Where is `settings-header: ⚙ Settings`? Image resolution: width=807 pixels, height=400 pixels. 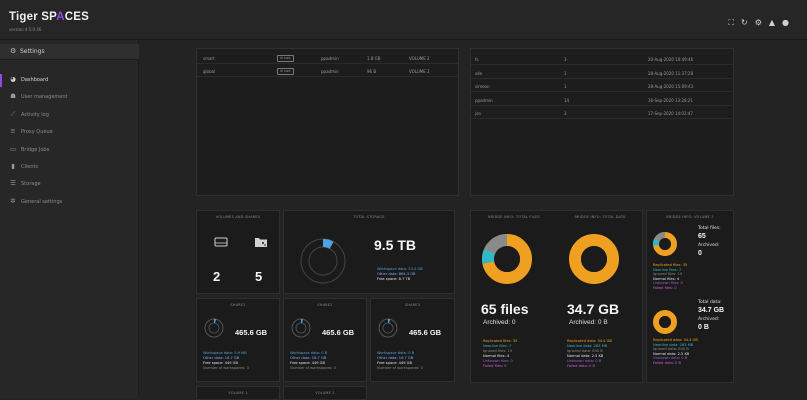 settings-header: ⚙ Settings is located at coordinates (69, 52).